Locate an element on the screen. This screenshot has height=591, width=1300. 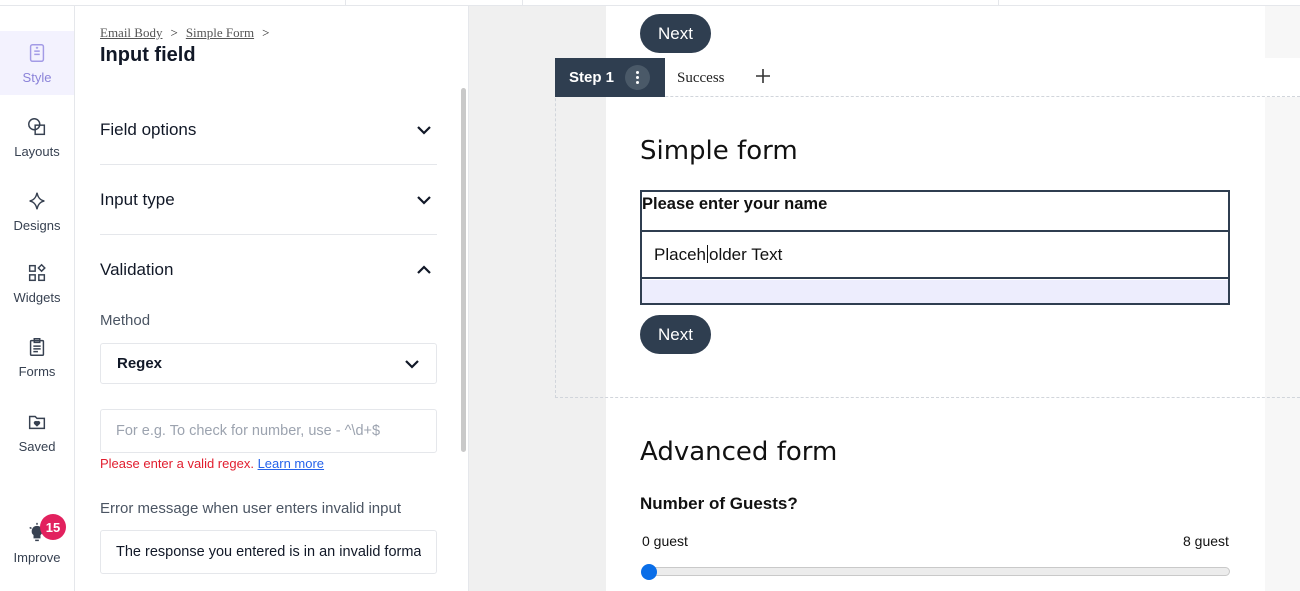
name-input: Placeh older Text is located at coordinates (935, 254).